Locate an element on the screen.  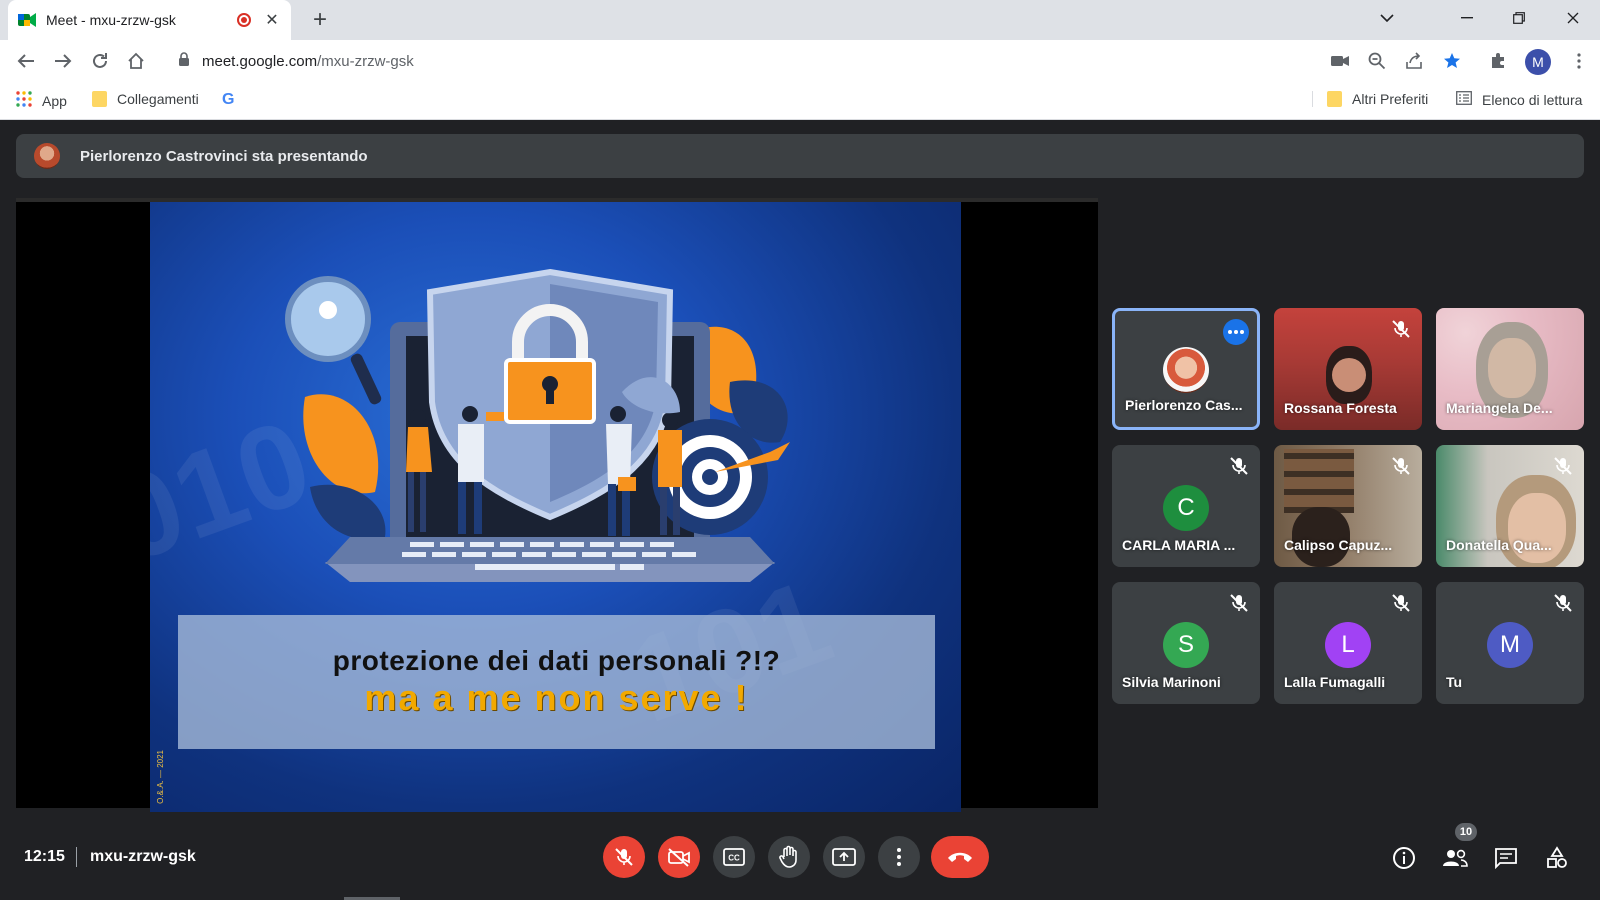
reading-list-icon is located at coordinates (1464, 99).